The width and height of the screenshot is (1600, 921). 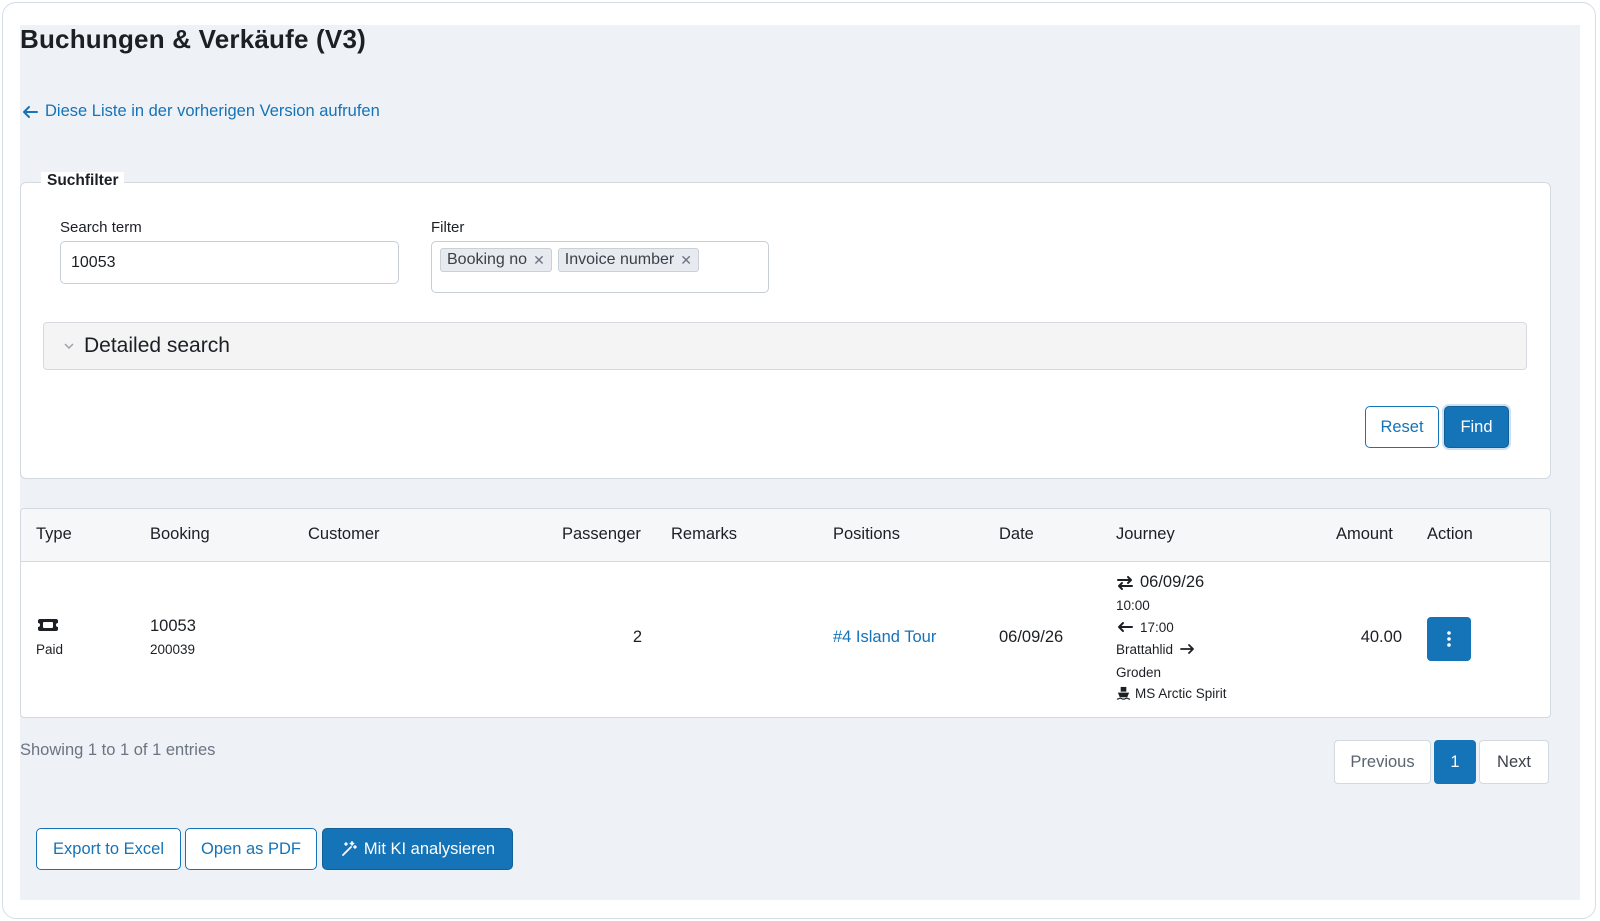 I want to click on round-trip-icon, so click(x=1125, y=582).